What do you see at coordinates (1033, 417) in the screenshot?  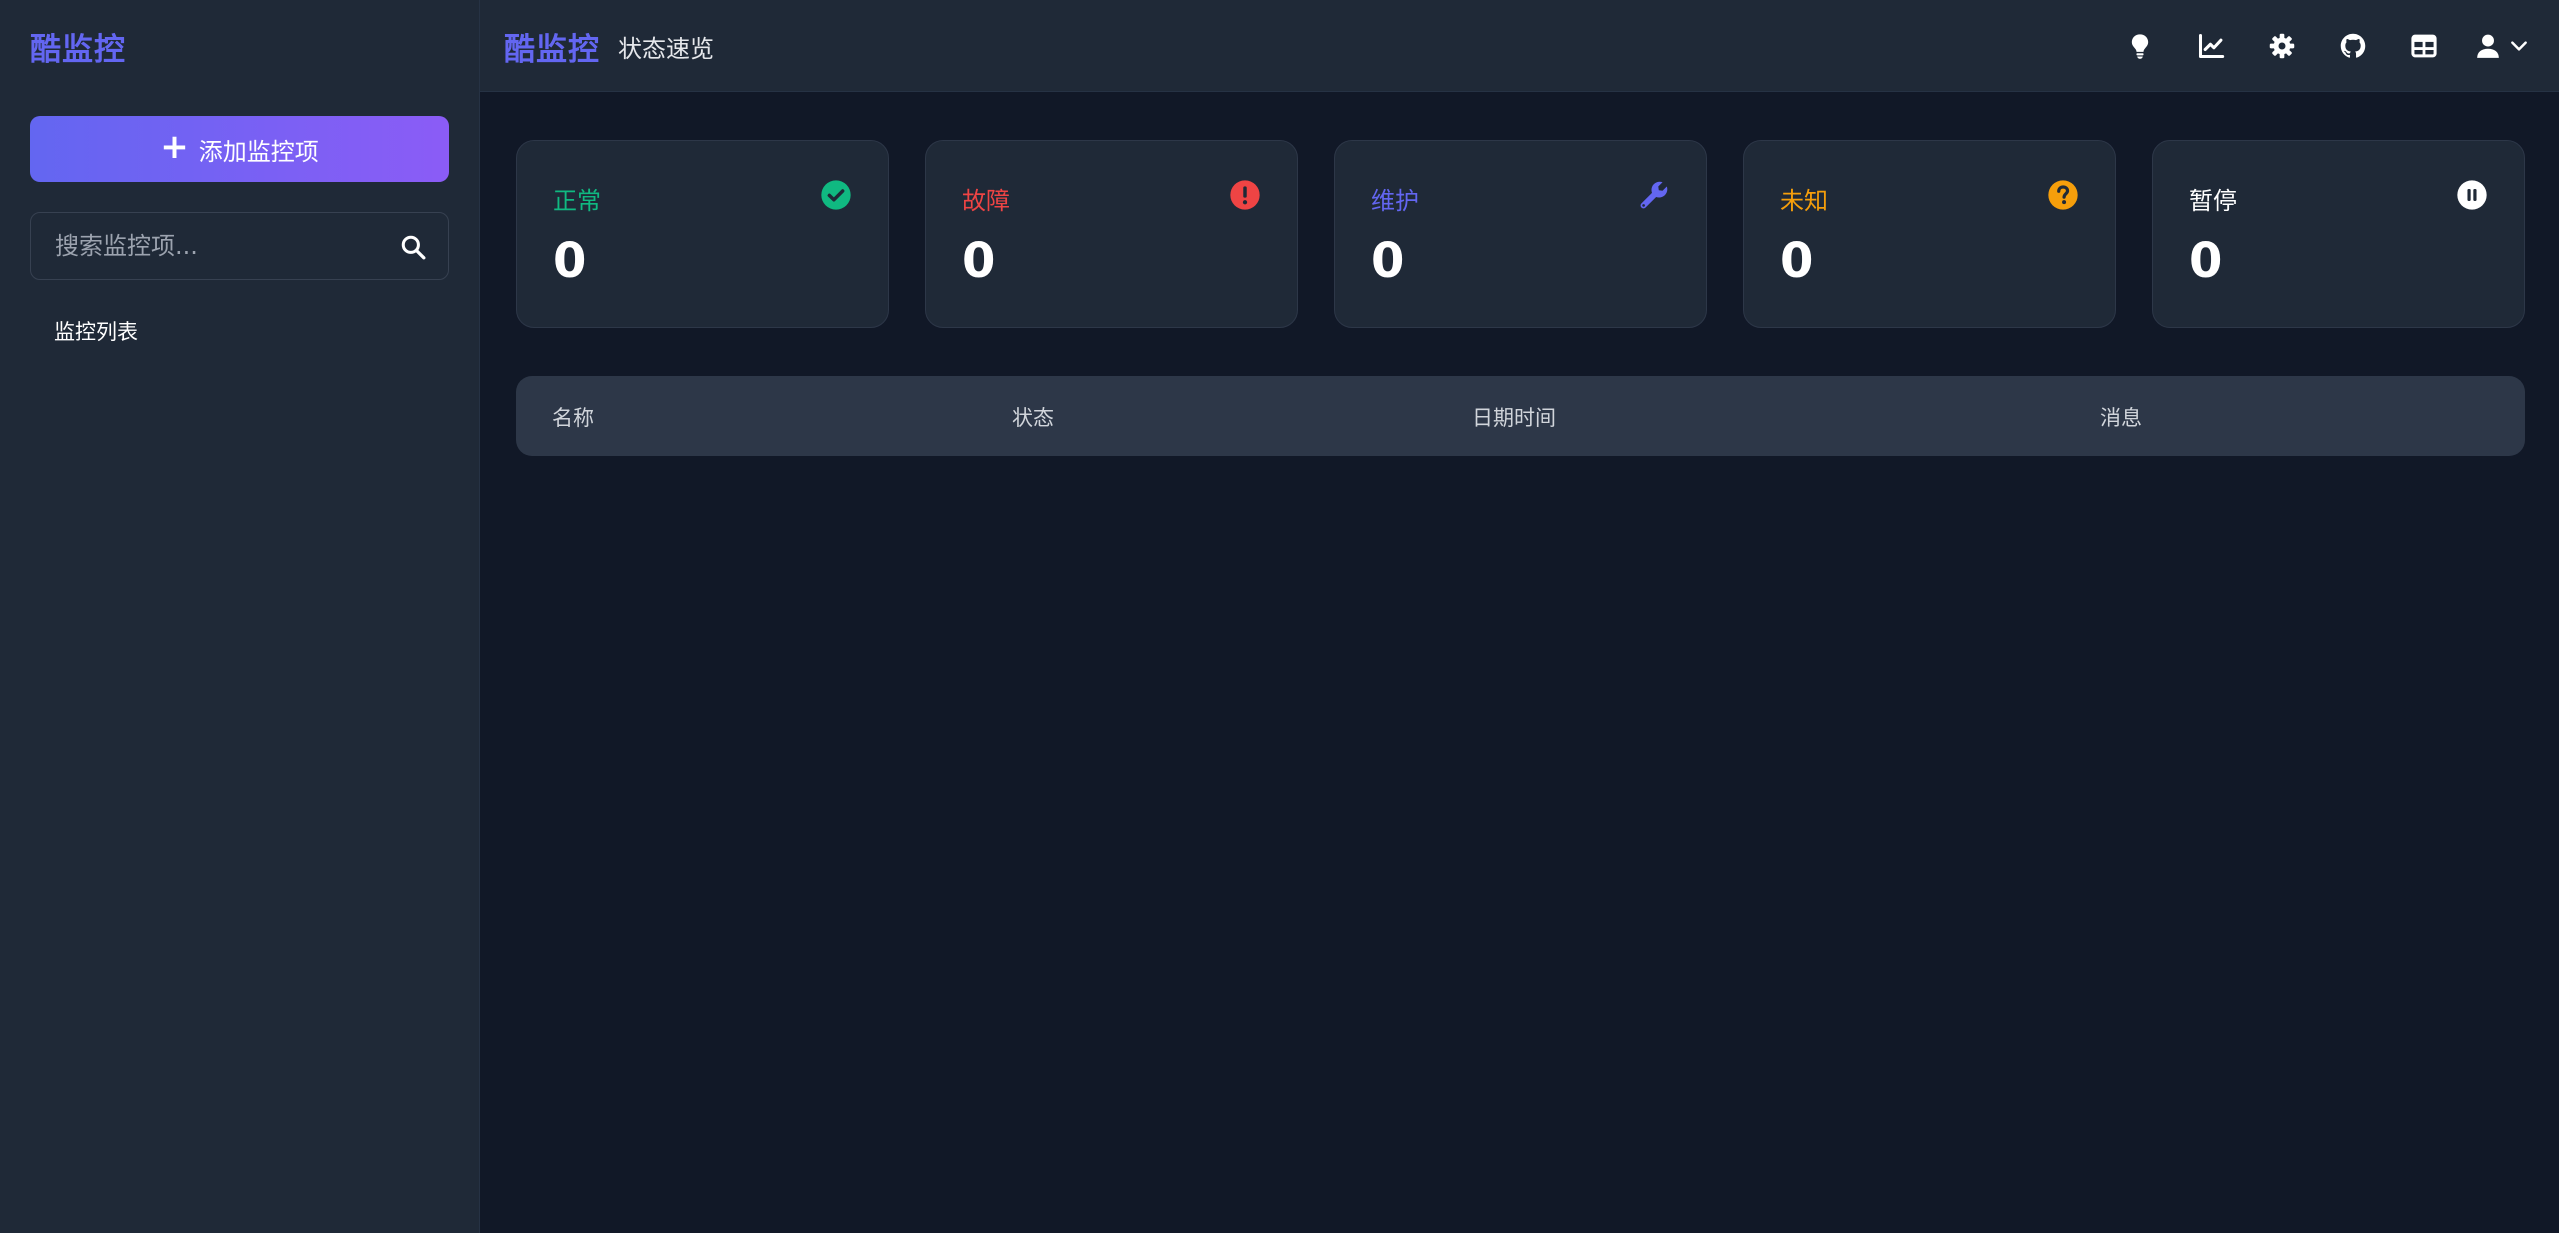 I see `column-header-status: 状态` at bounding box center [1033, 417].